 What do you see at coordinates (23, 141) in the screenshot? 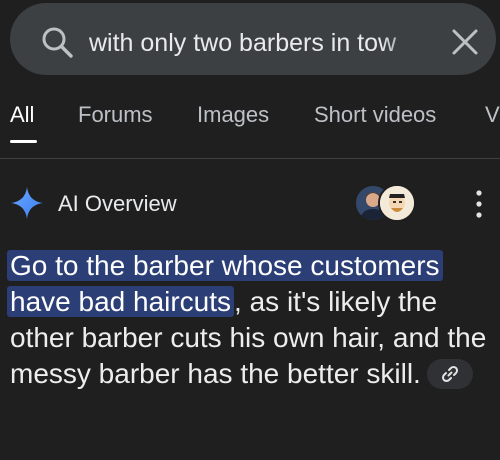
I see `active-tab-indicator` at bounding box center [23, 141].